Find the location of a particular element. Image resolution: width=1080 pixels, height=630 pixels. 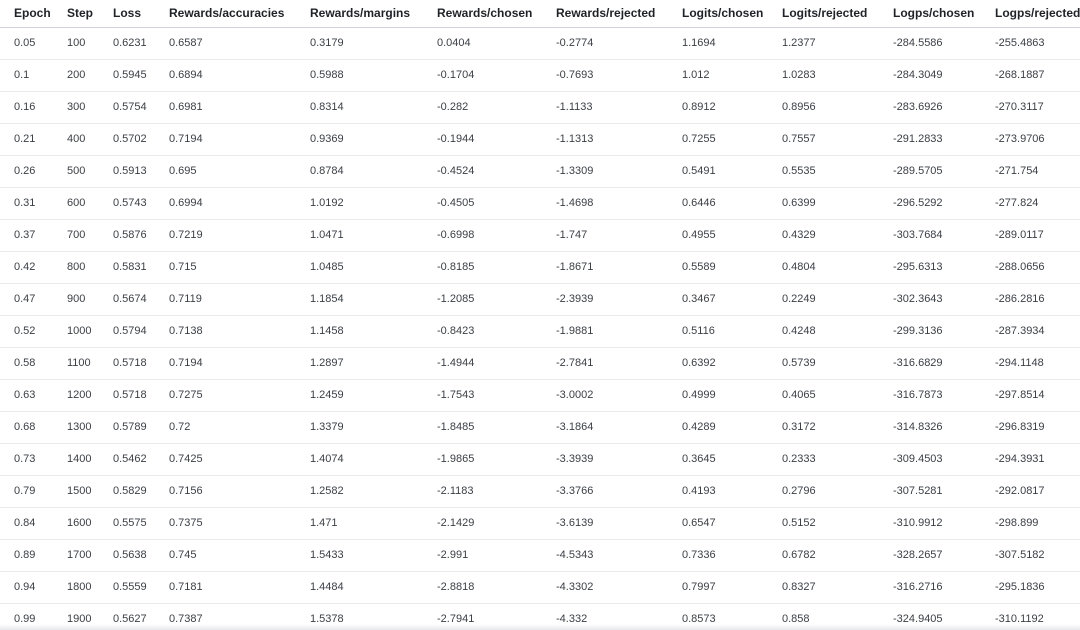

cell-loss: 0.5829 is located at coordinates (127, 491).